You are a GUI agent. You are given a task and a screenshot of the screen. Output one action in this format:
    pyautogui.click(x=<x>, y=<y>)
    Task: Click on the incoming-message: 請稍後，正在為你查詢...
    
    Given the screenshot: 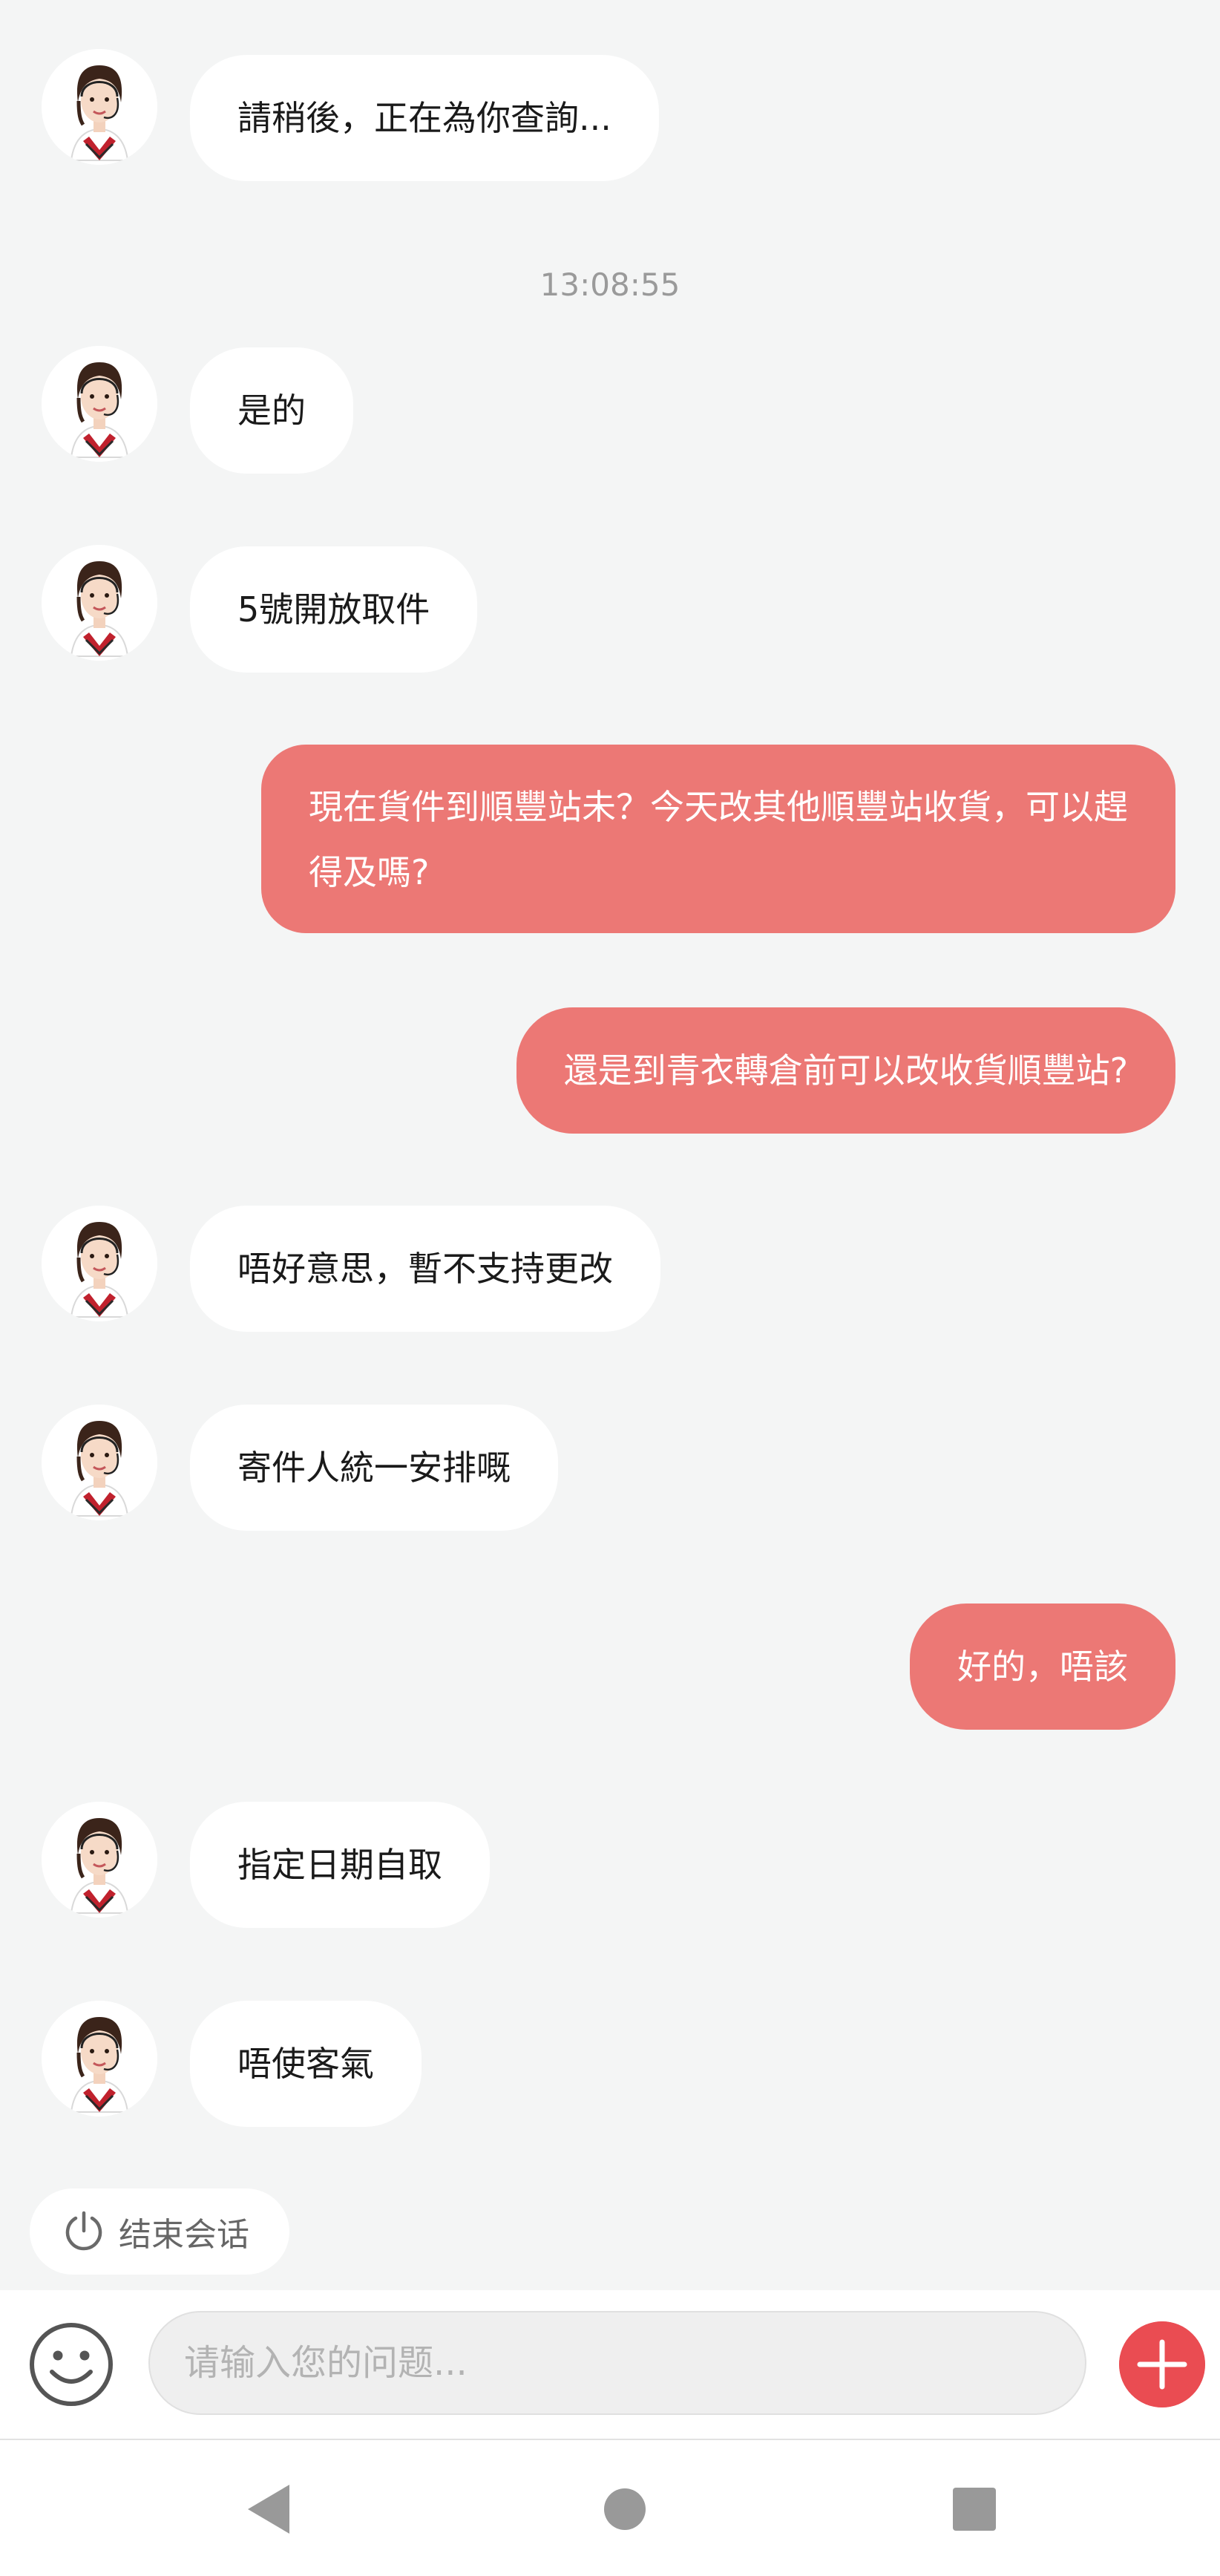 What is the action you would take?
    pyautogui.click(x=424, y=118)
    